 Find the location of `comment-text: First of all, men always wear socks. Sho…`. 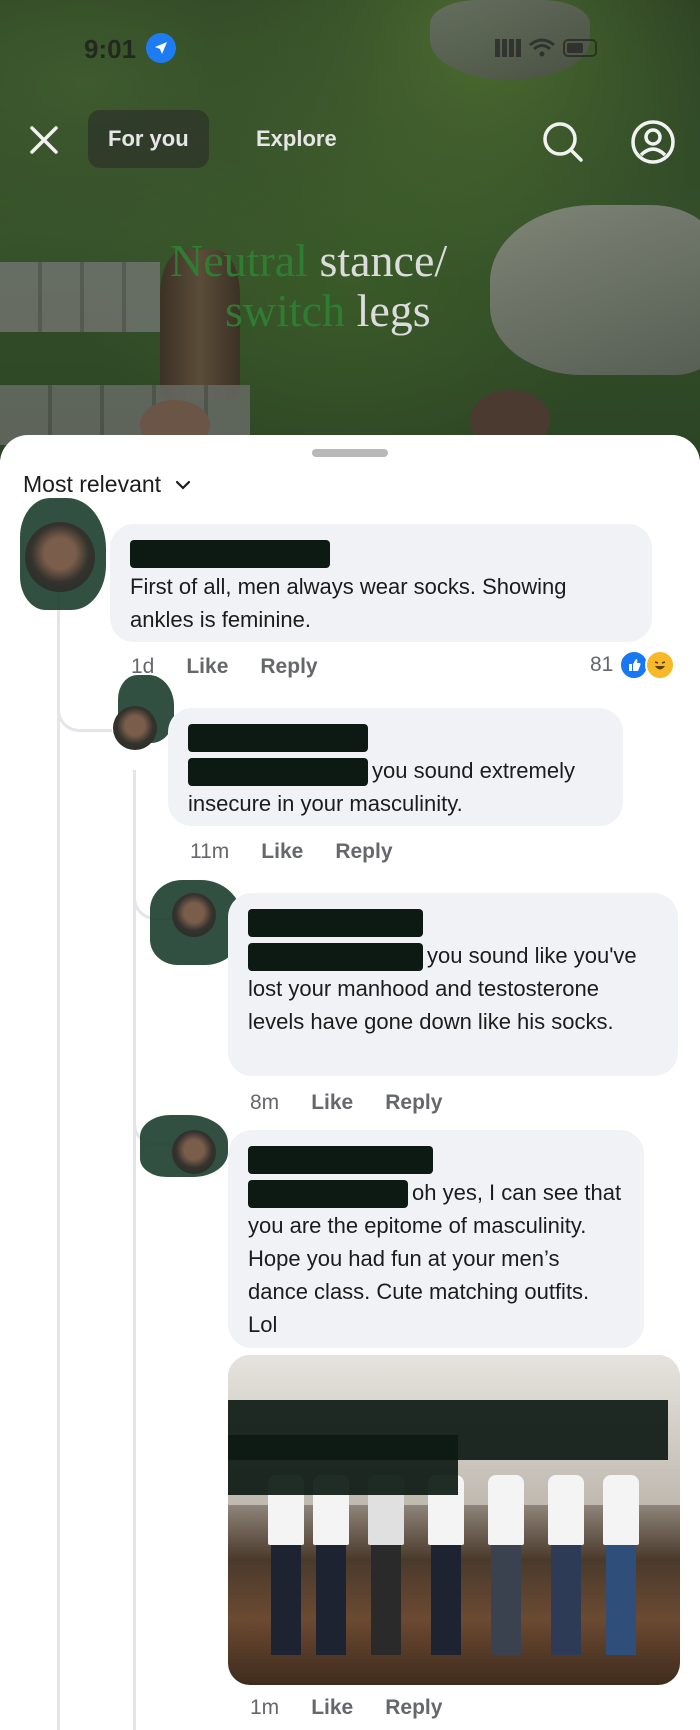

comment-text: First of all, men always wear socks. Sho… is located at coordinates (348, 603).